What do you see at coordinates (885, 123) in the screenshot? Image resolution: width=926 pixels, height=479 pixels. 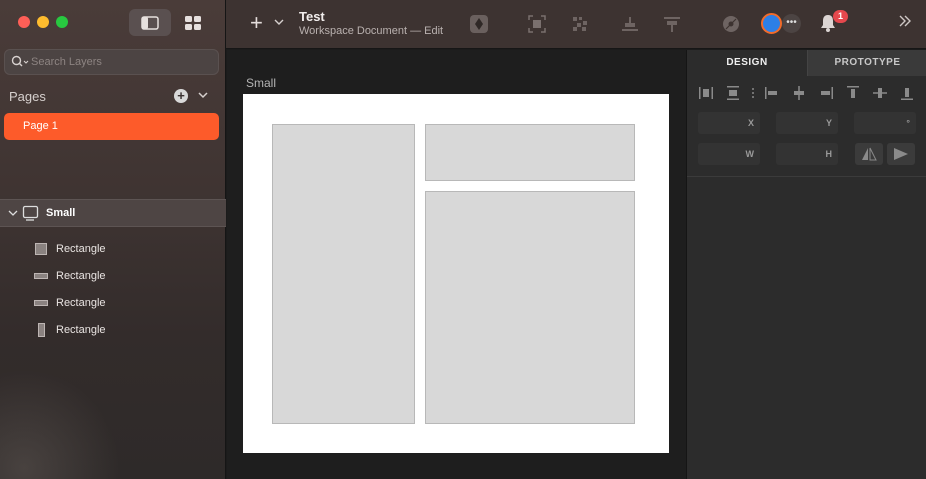 I see `rotation-field: °` at bounding box center [885, 123].